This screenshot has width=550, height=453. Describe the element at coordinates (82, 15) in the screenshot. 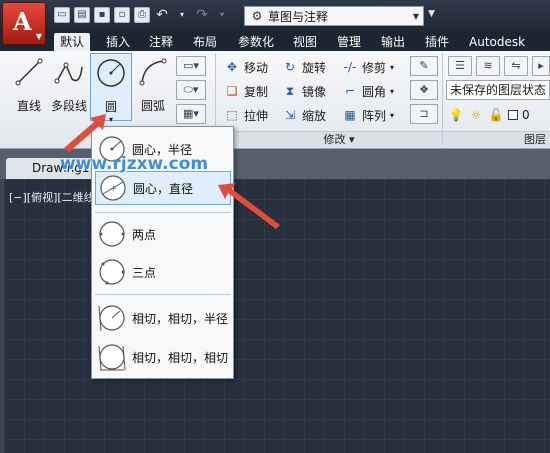

I see `open-icon: ▤` at that location.